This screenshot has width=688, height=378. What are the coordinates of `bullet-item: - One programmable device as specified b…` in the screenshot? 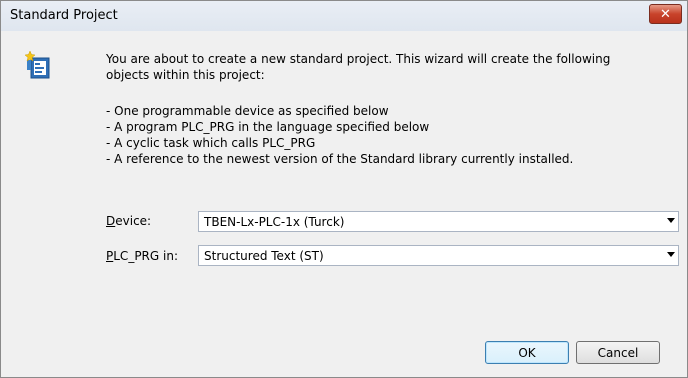 It's located at (247, 111).